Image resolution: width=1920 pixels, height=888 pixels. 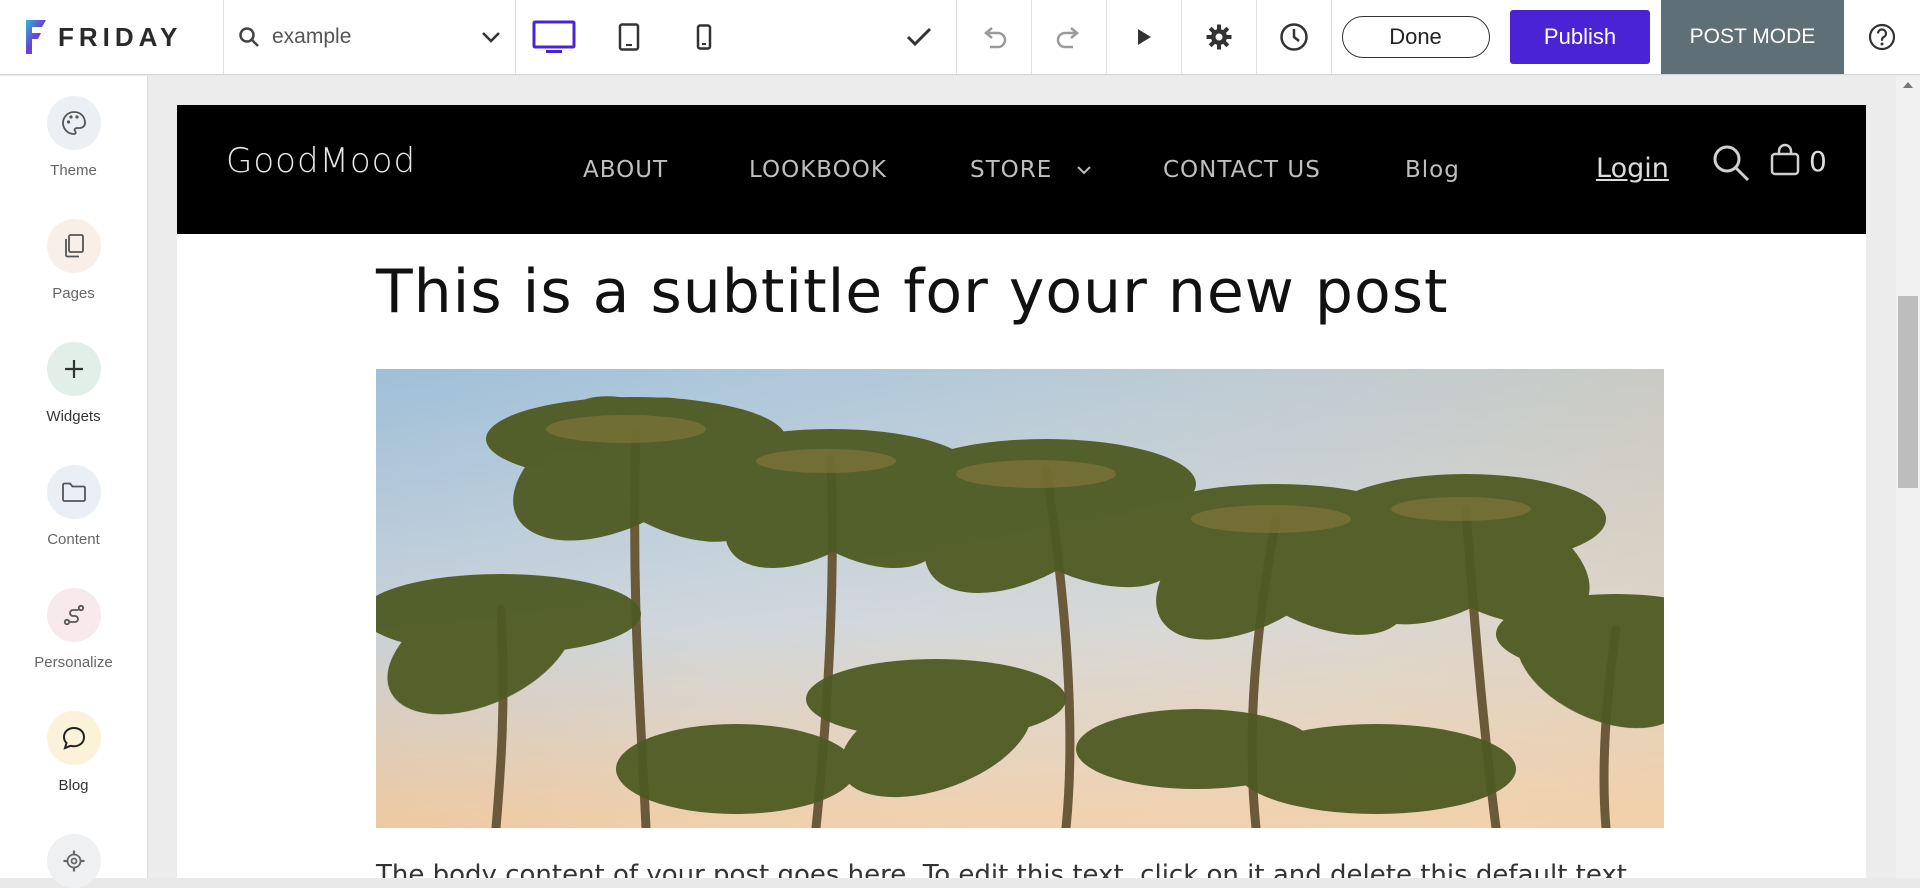 What do you see at coordinates (1752, 37) in the screenshot?
I see `post-mode-button: POST MODE` at bounding box center [1752, 37].